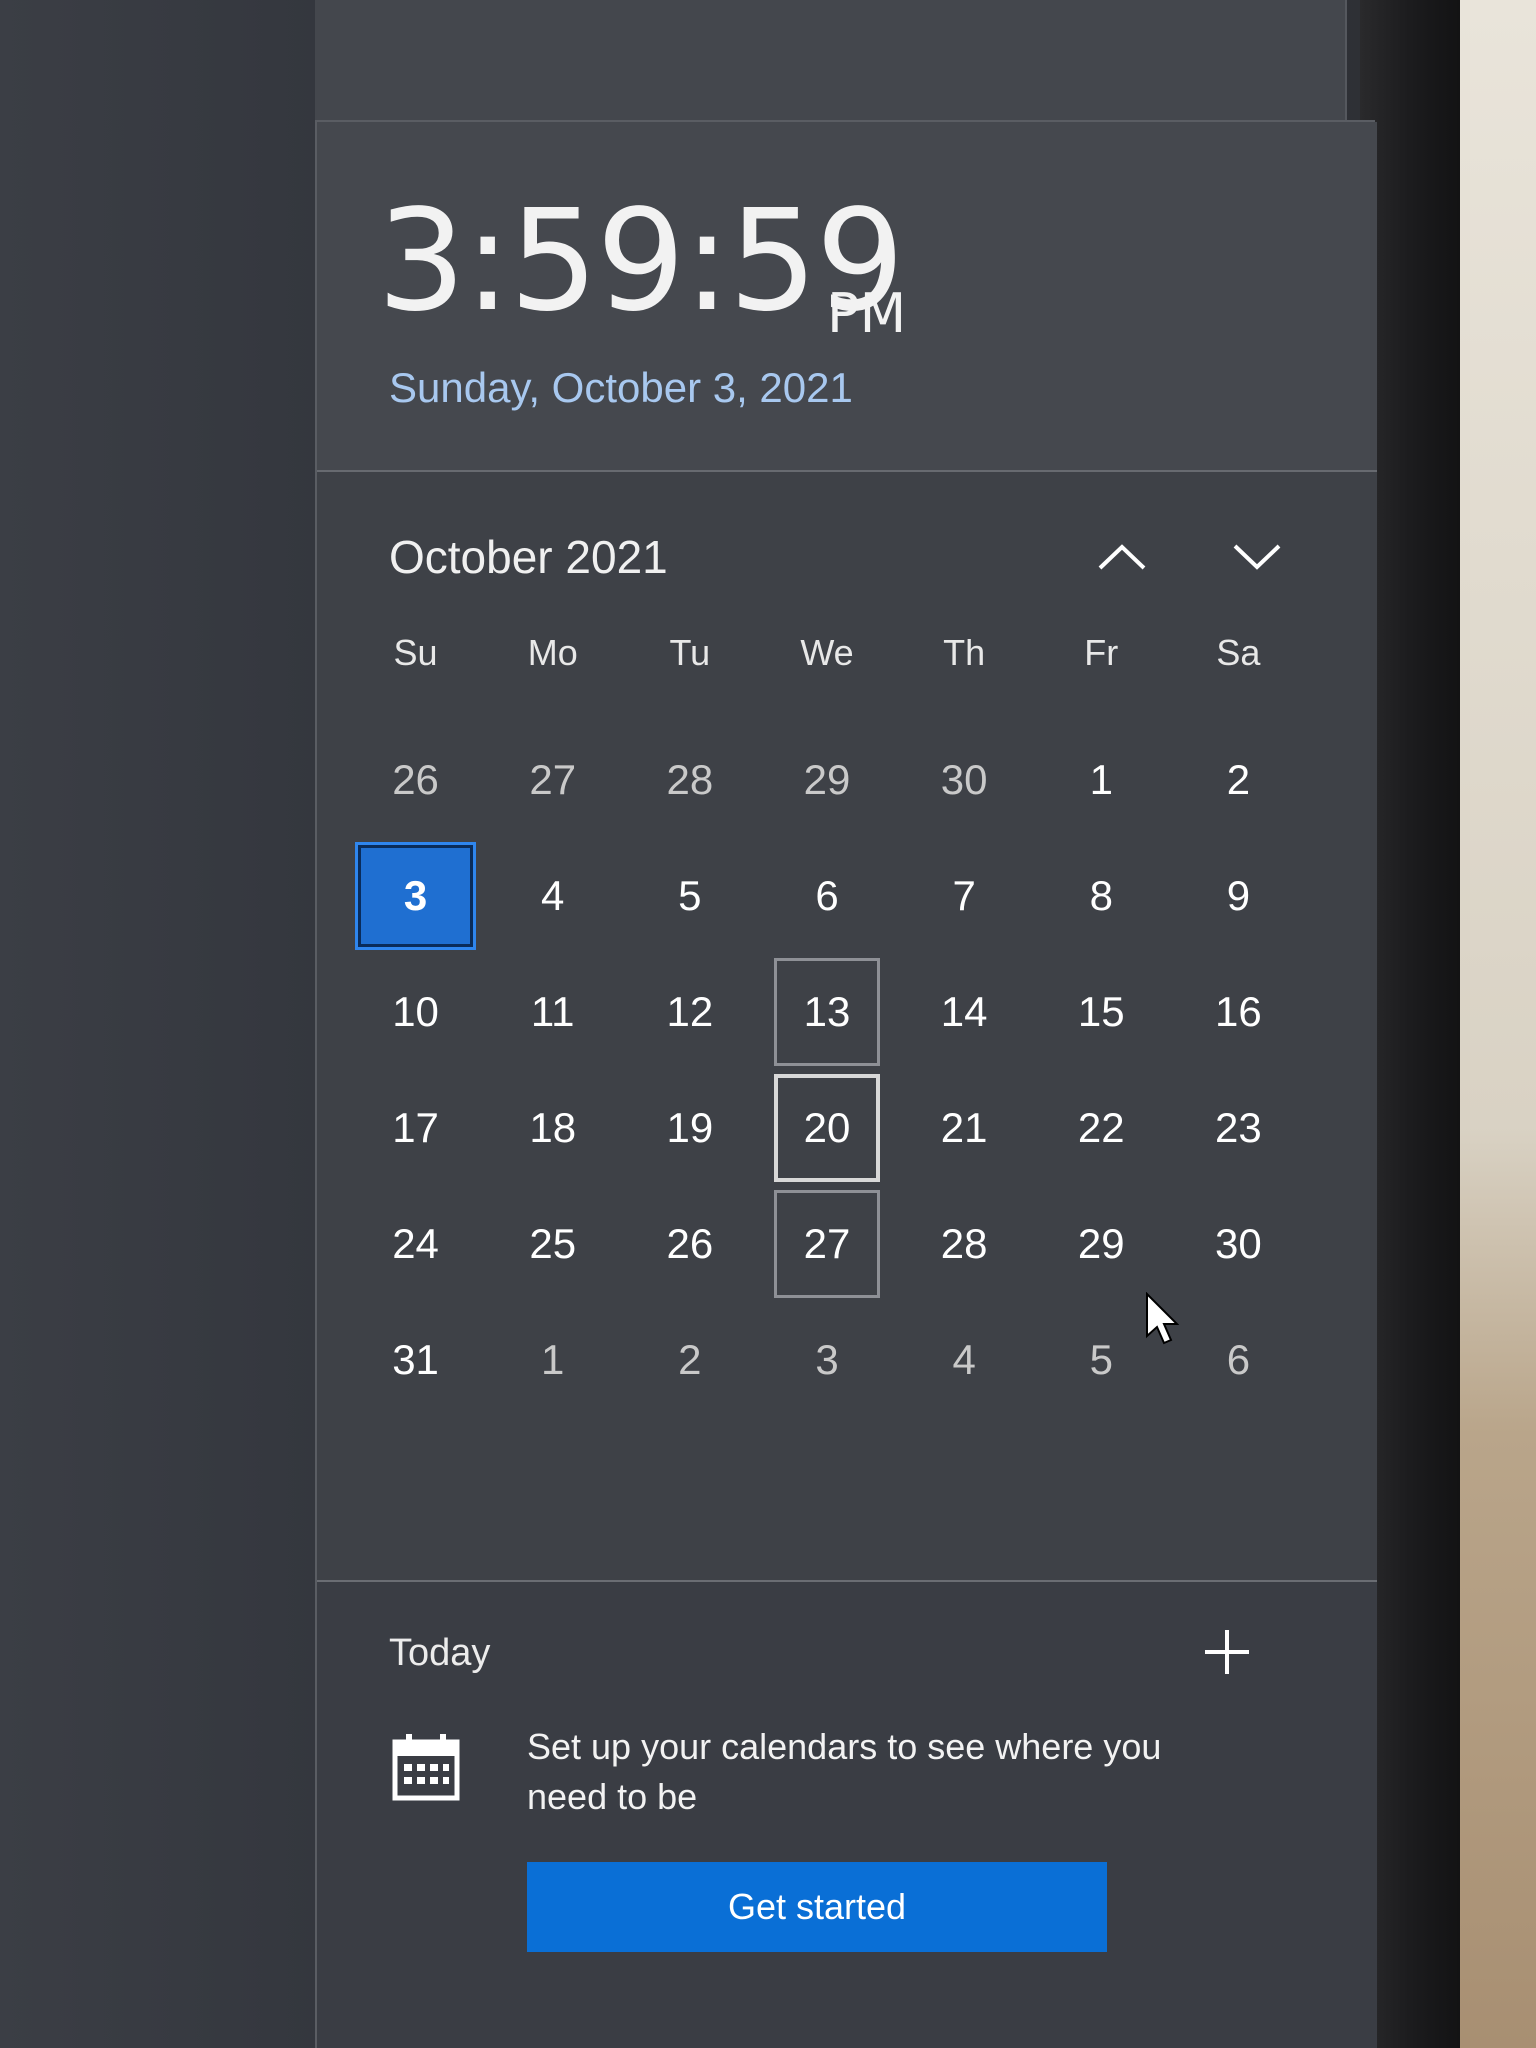 Image resolution: width=1536 pixels, height=2048 pixels. What do you see at coordinates (1238, 896) in the screenshot?
I see `day-cell: 9` at bounding box center [1238, 896].